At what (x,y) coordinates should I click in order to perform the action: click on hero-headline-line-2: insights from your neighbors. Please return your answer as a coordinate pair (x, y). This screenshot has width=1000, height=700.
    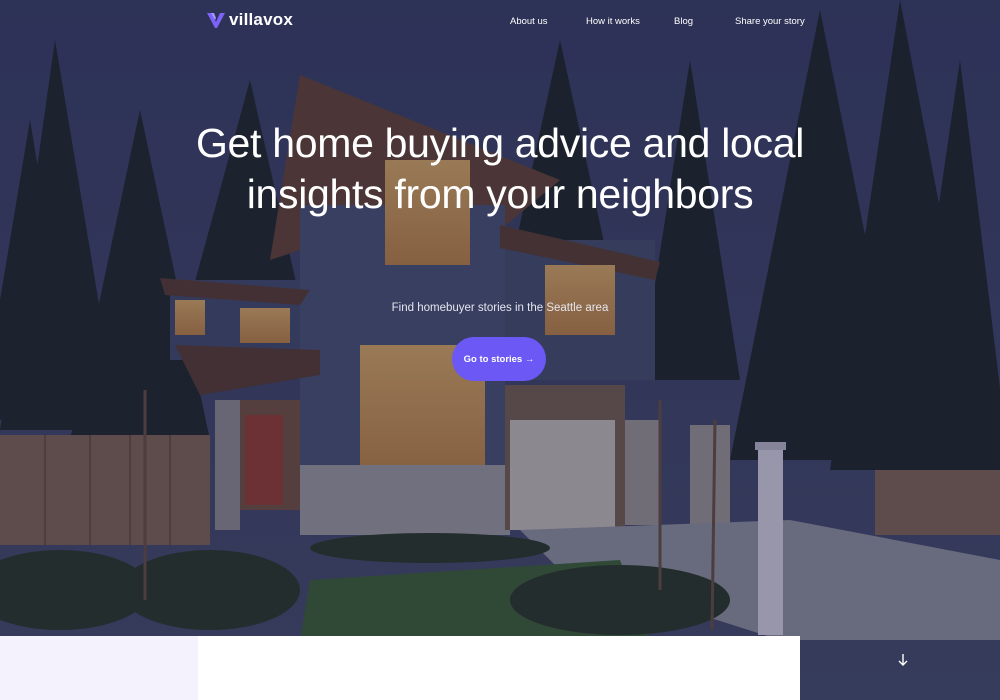
    Looking at the image, I should click on (500, 194).